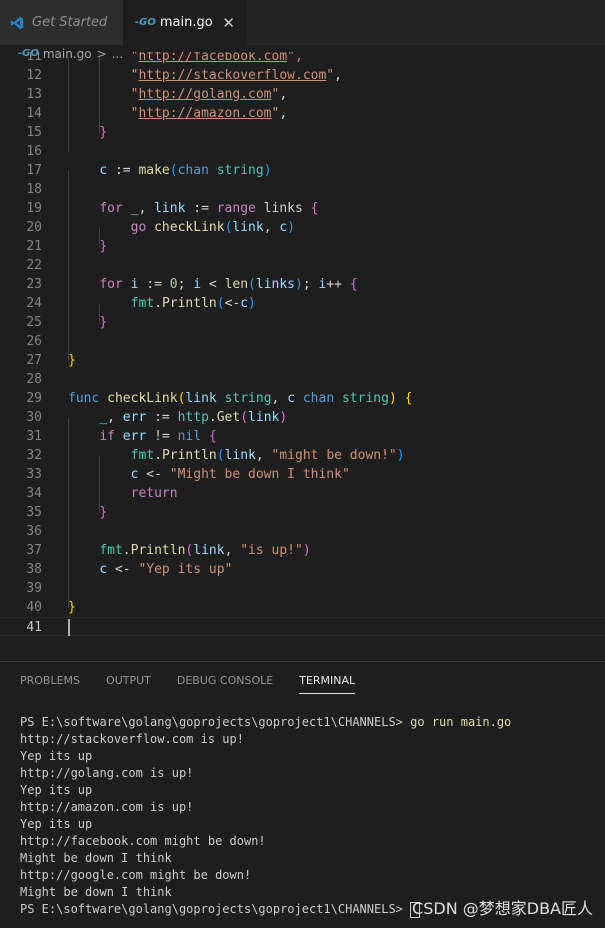 This screenshot has height=928, width=605. Describe the element at coordinates (225, 684) in the screenshot. I see `tab-debug-console: DEBUG CONSOLE` at that location.